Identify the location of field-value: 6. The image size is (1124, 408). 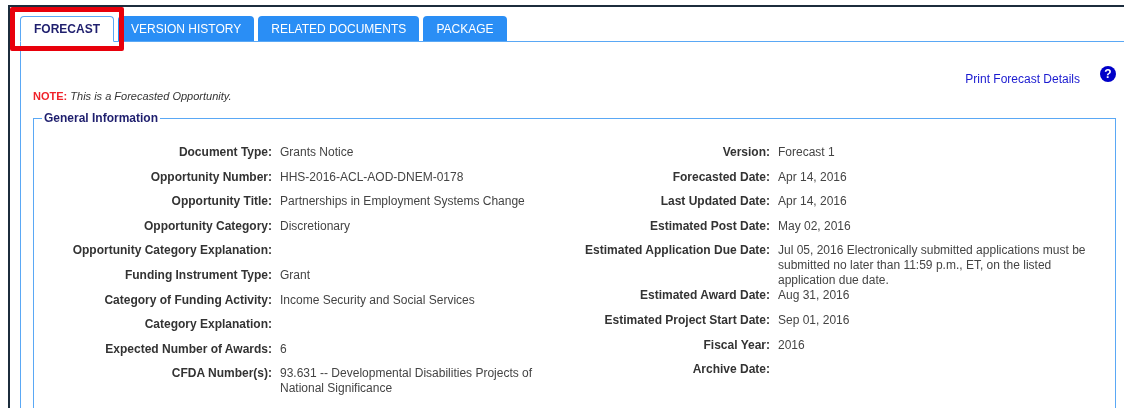
(284, 349).